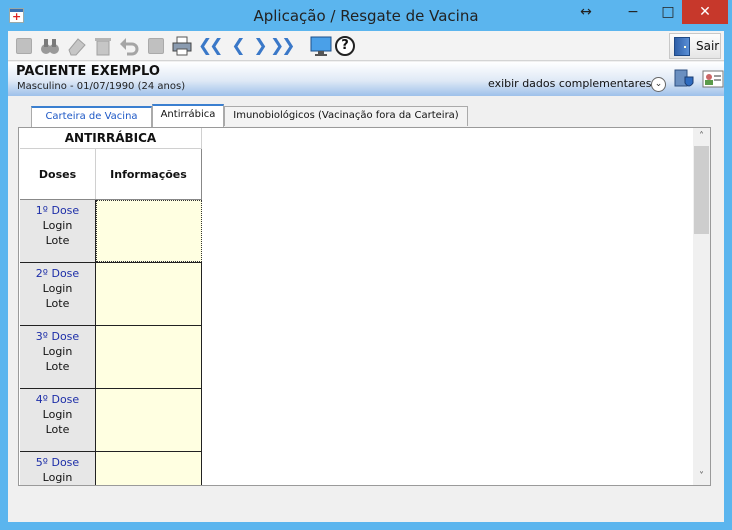 Image resolution: width=732 pixels, height=530 pixels. Describe the element at coordinates (259, 46) in the screenshot. I see `next-record-button: ❯` at that location.